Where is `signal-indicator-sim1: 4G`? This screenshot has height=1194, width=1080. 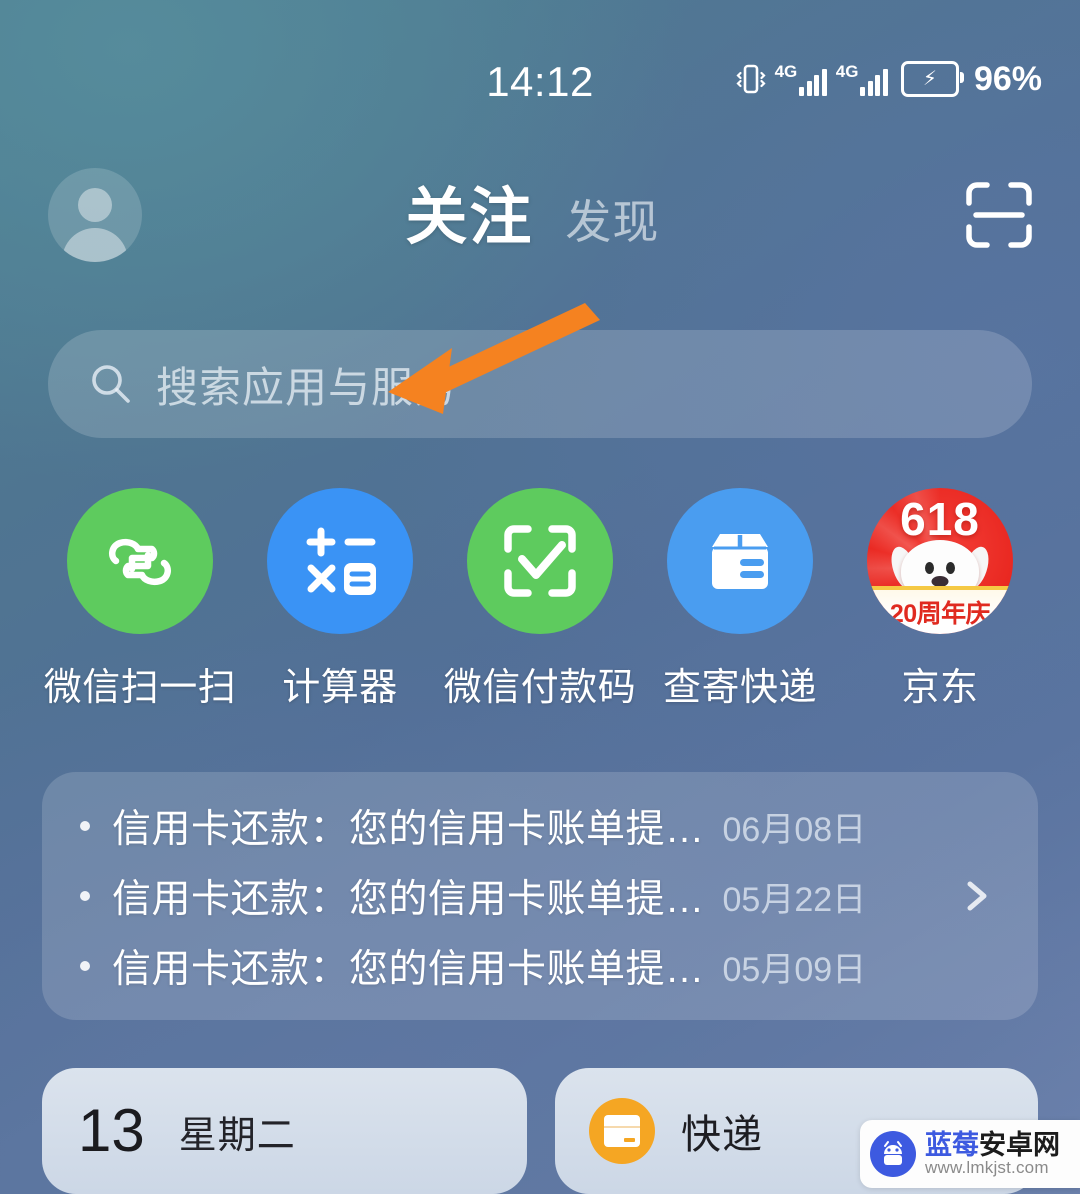 signal-indicator-sim1: 4G is located at coordinates (801, 79).